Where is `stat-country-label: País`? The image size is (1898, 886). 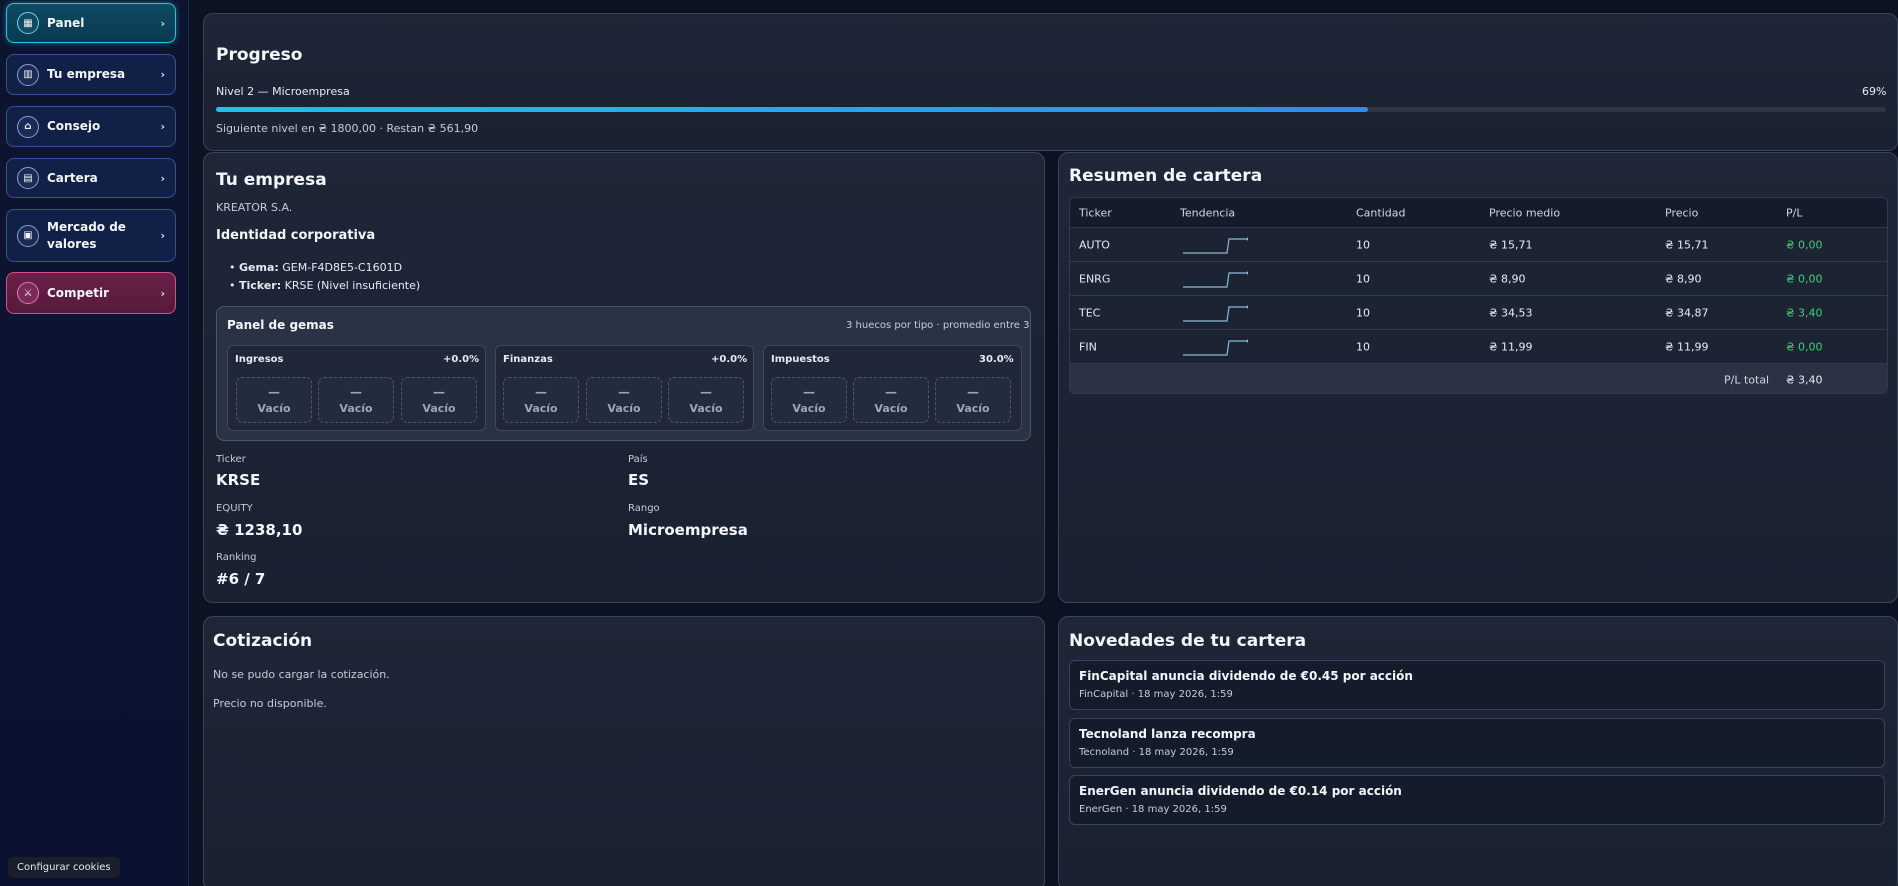 stat-country-label: País is located at coordinates (638, 459).